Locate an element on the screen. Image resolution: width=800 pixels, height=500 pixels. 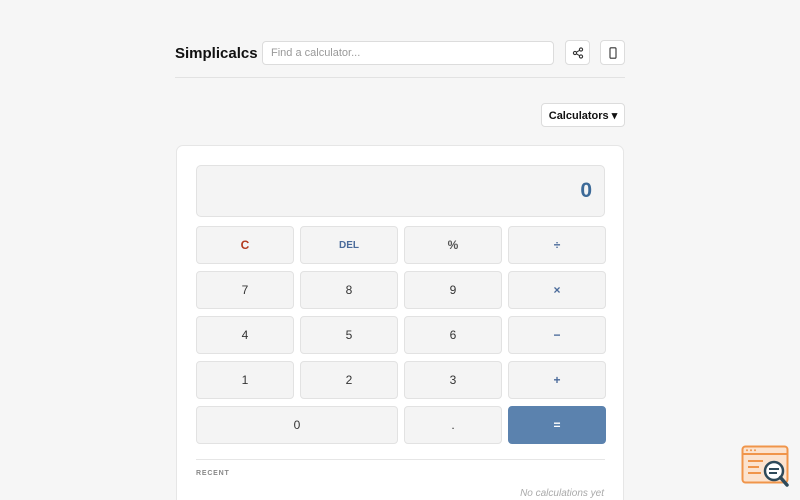
brand-logo-text: Simplicalcs is located at coordinates (218, 53).